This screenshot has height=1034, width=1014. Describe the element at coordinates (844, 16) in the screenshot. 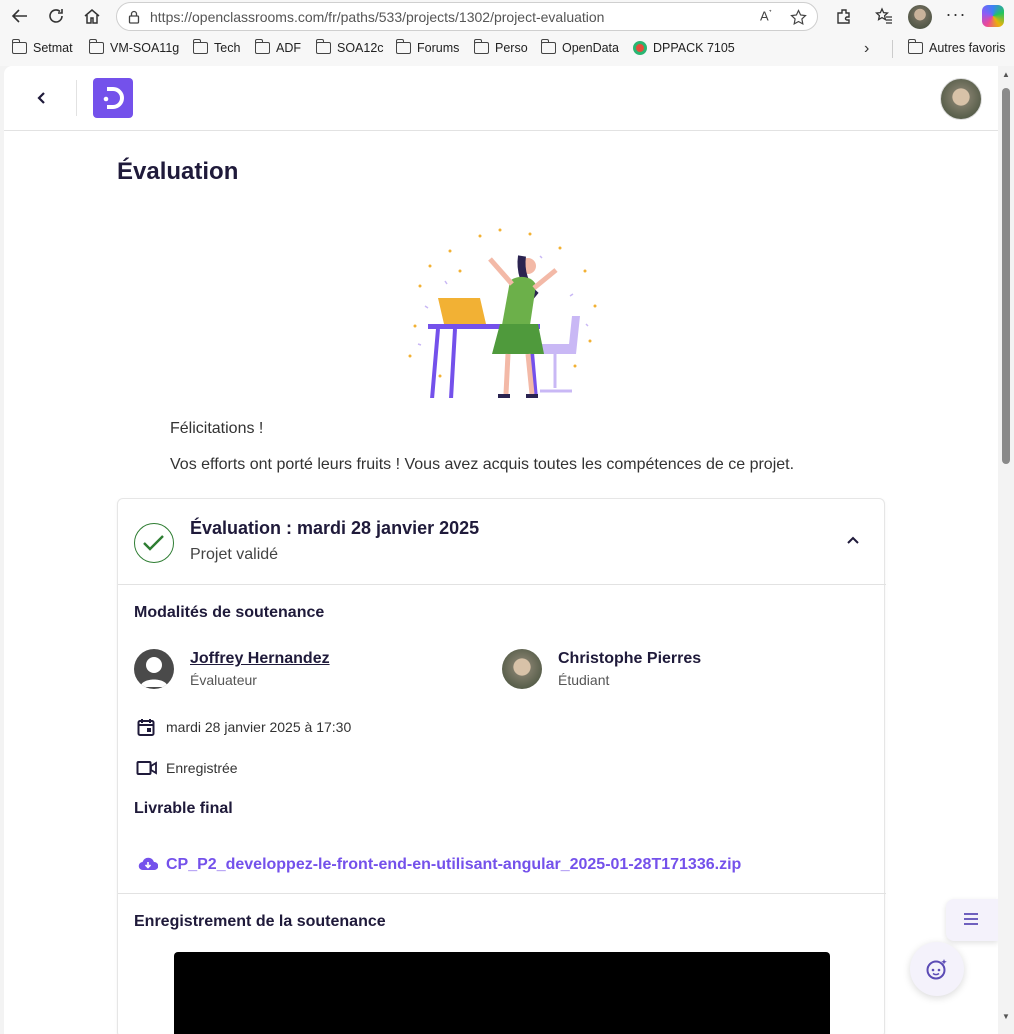

I see `extensions-icon` at that location.